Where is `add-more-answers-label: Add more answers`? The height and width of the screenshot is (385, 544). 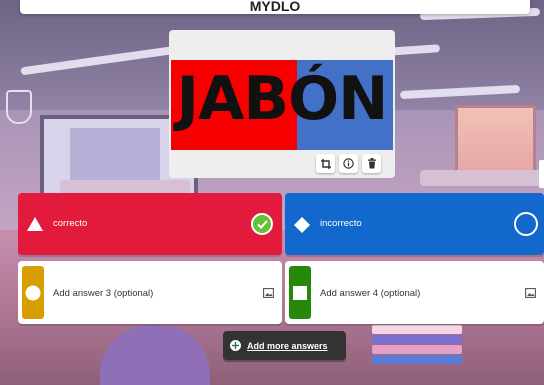 add-more-answers-label: Add more answers is located at coordinates (287, 345).